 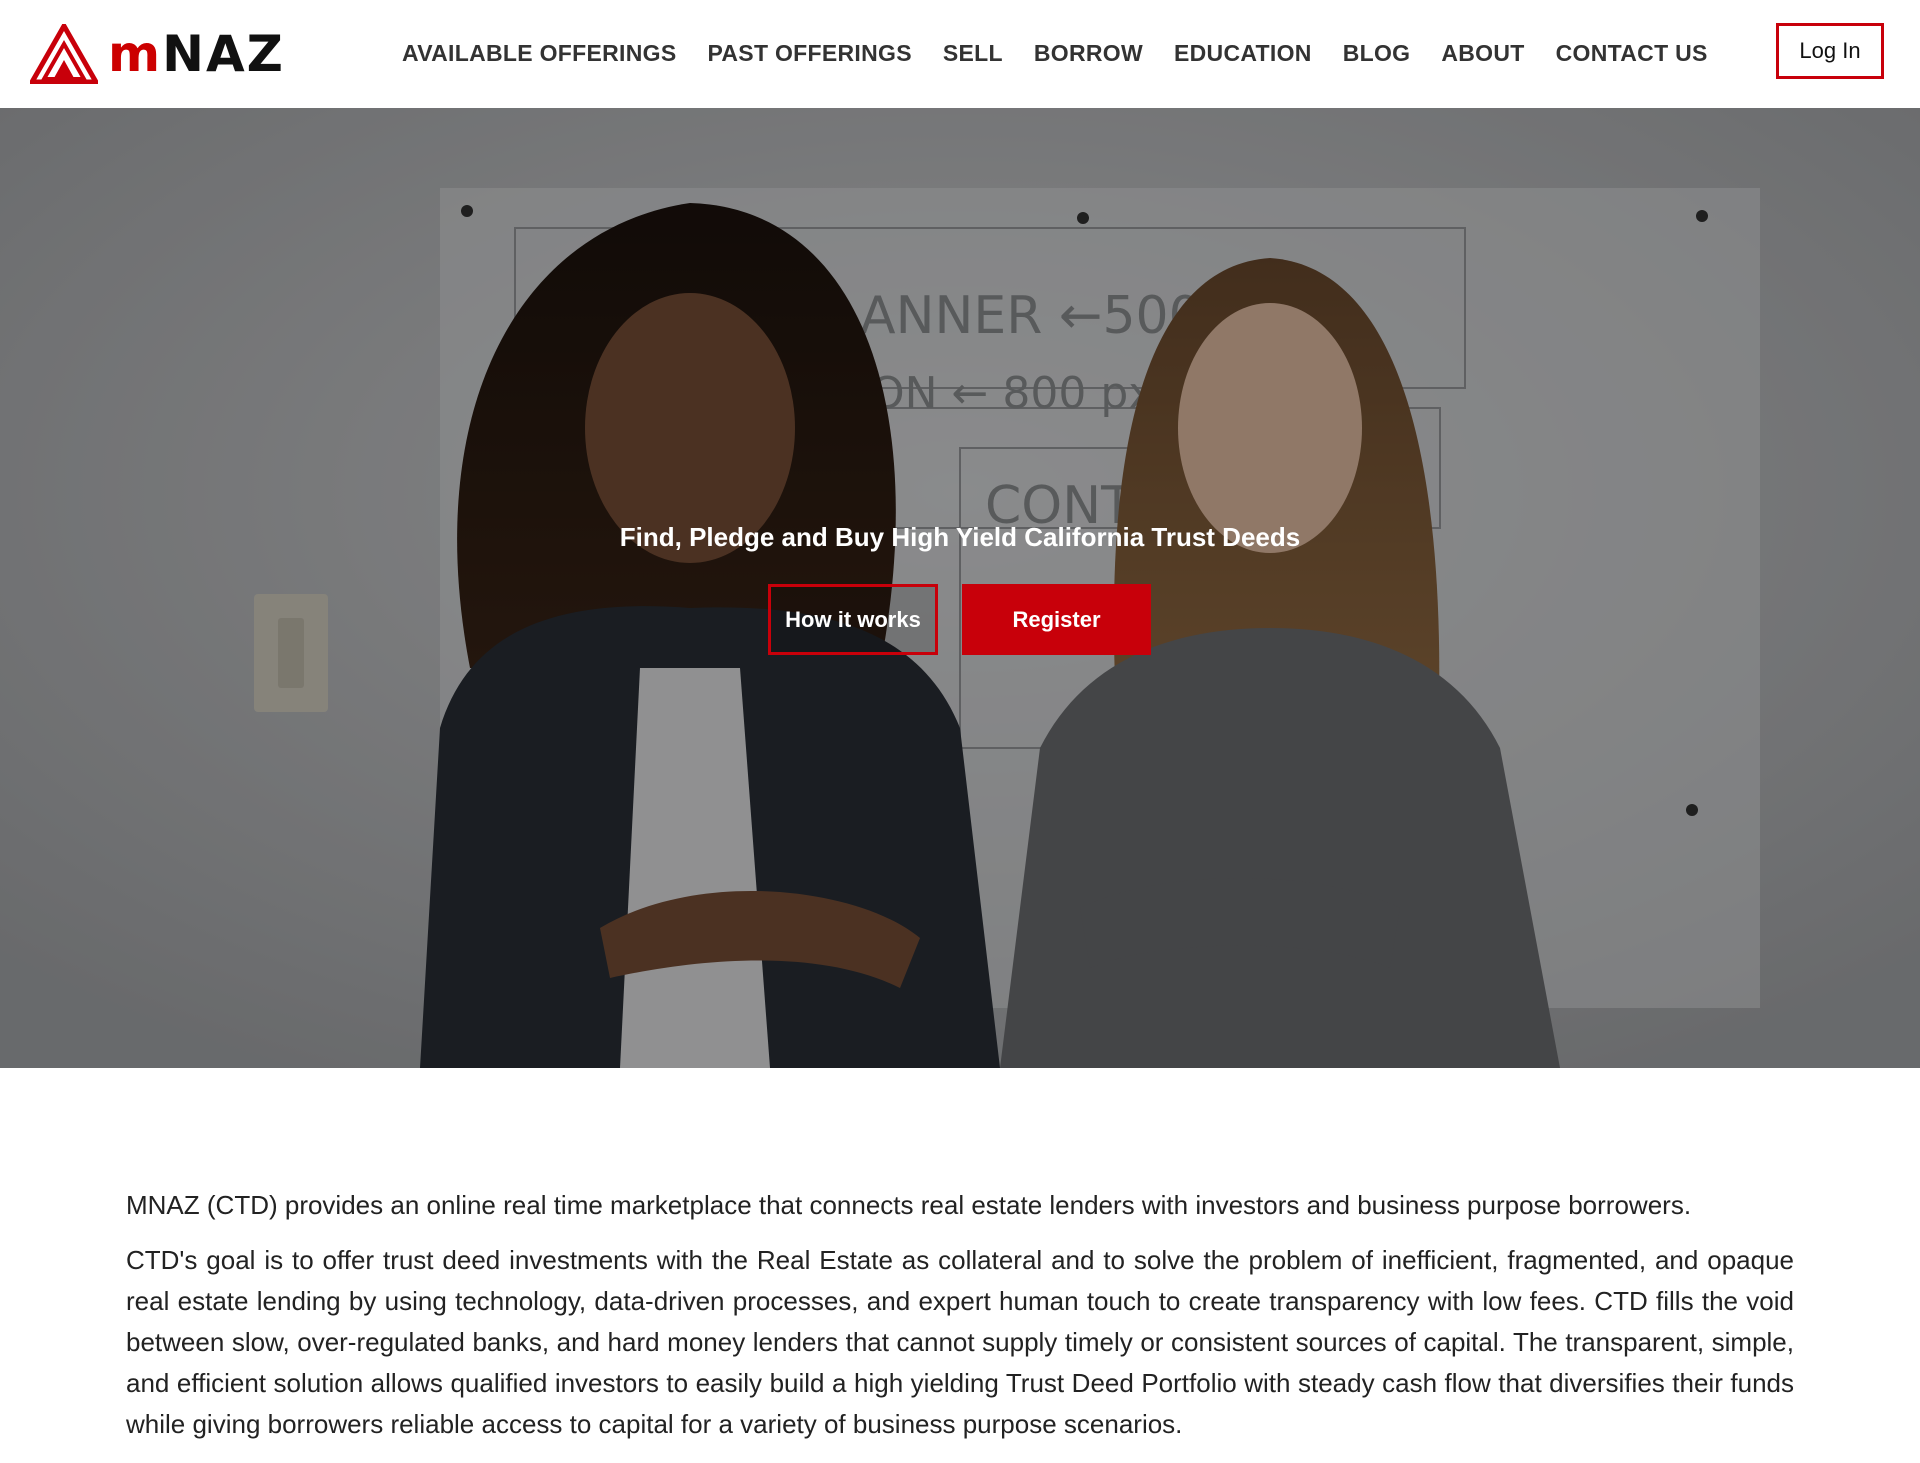 What do you see at coordinates (1243, 53) in the screenshot?
I see `nav-education: EDUCATION` at bounding box center [1243, 53].